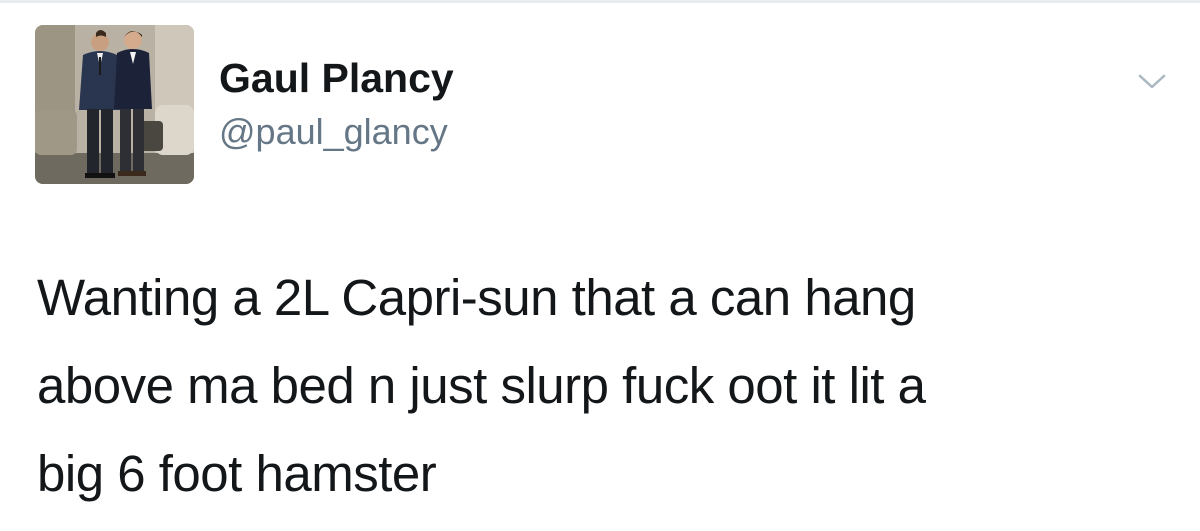  Describe the element at coordinates (476, 297) in the screenshot. I see `tweet-text-line: Wanting a 2L Capri-sun that a can hang` at that location.